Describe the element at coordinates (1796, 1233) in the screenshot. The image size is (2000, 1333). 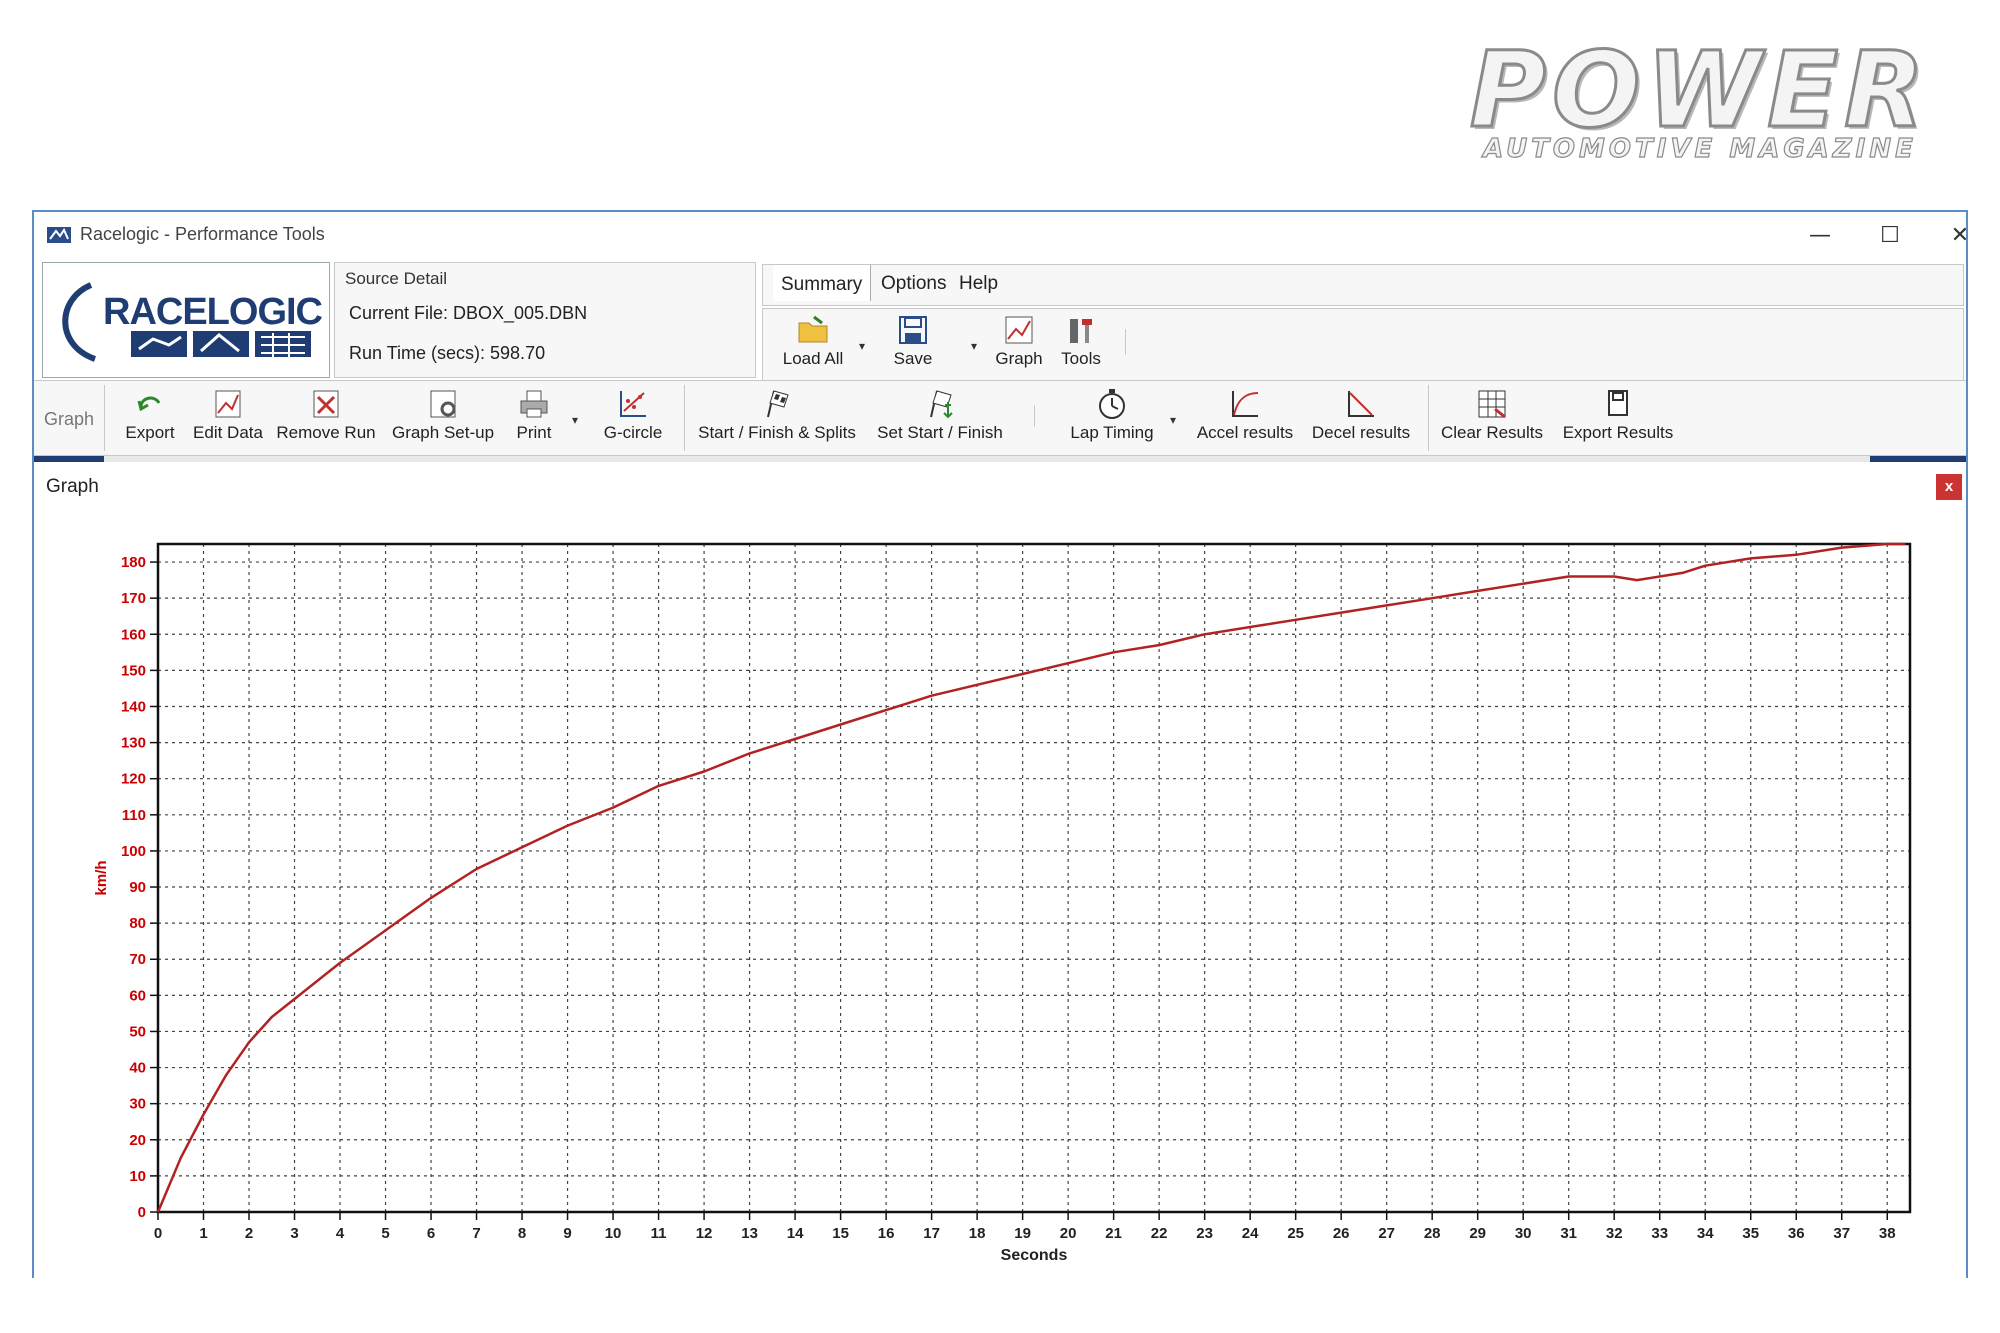
I see `x-tick-label: 36` at that location.